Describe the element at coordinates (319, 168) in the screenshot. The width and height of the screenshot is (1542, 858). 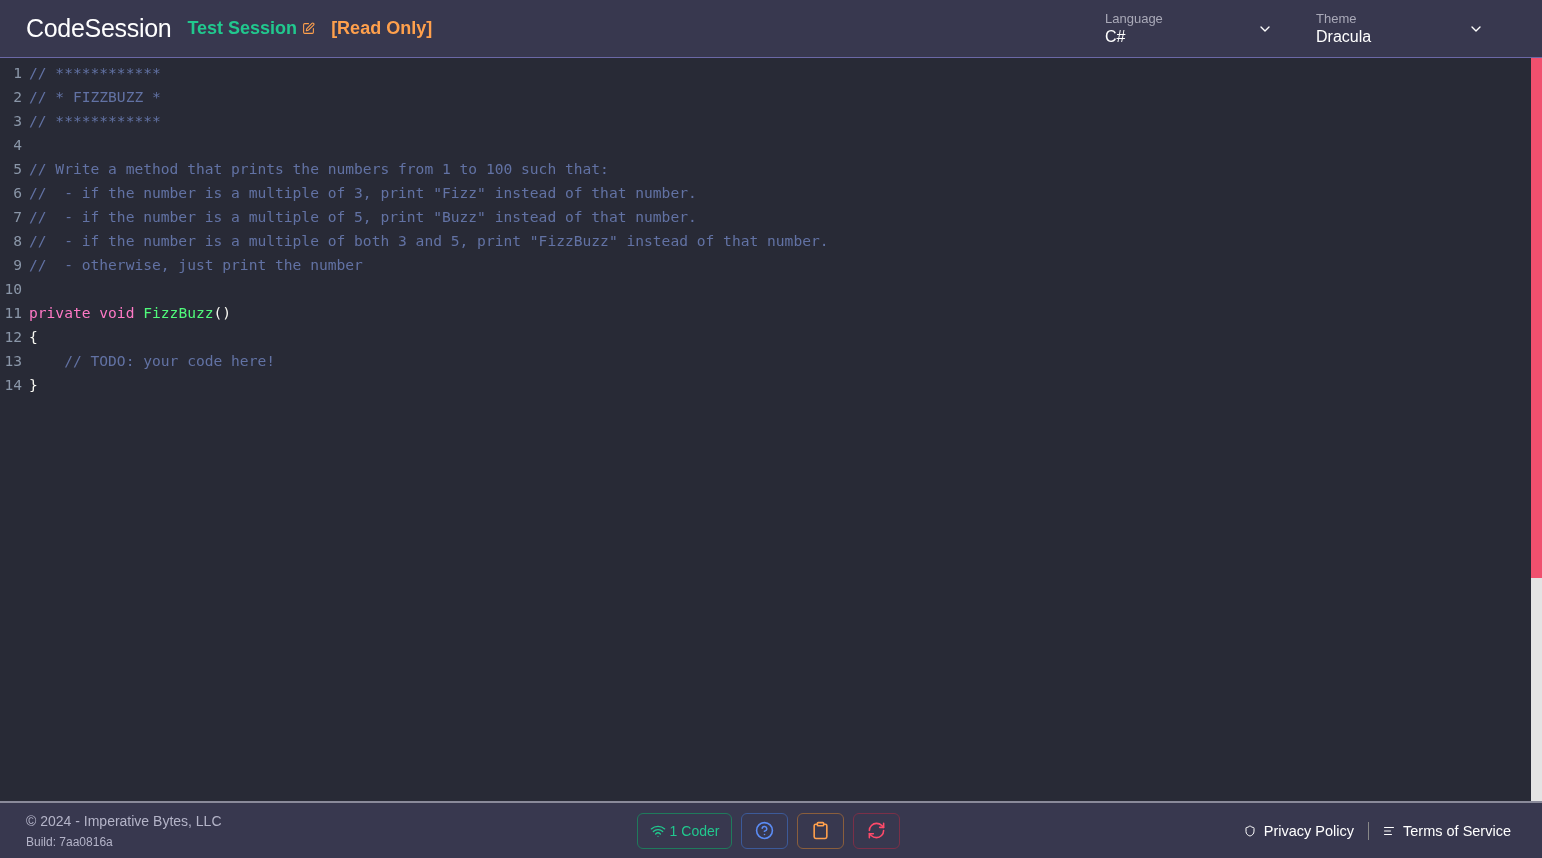
I see `code-line: // Write a method that prints the numbers from 1 to 100 such that:` at that location.